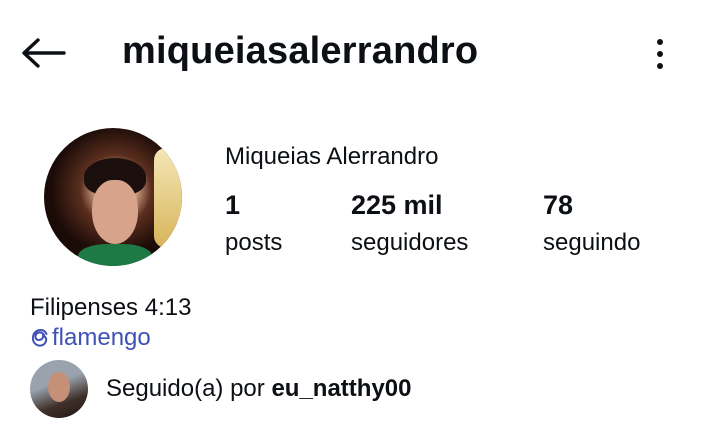 This screenshot has width=720, height=432. I want to click on follower-avatar, so click(59, 389).